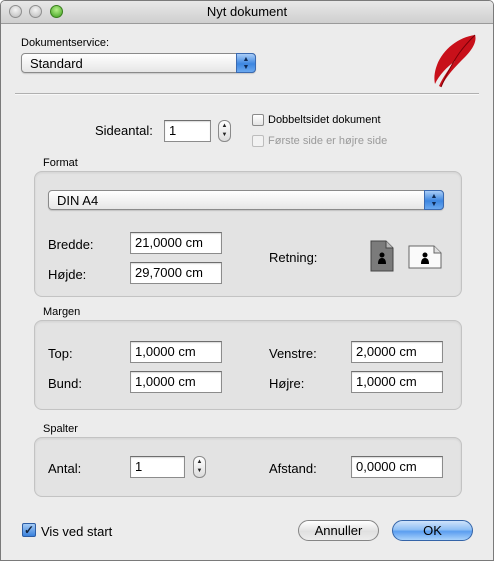  What do you see at coordinates (397, 382) in the screenshot?
I see `right-margin-field: 1,0000 cm` at bounding box center [397, 382].